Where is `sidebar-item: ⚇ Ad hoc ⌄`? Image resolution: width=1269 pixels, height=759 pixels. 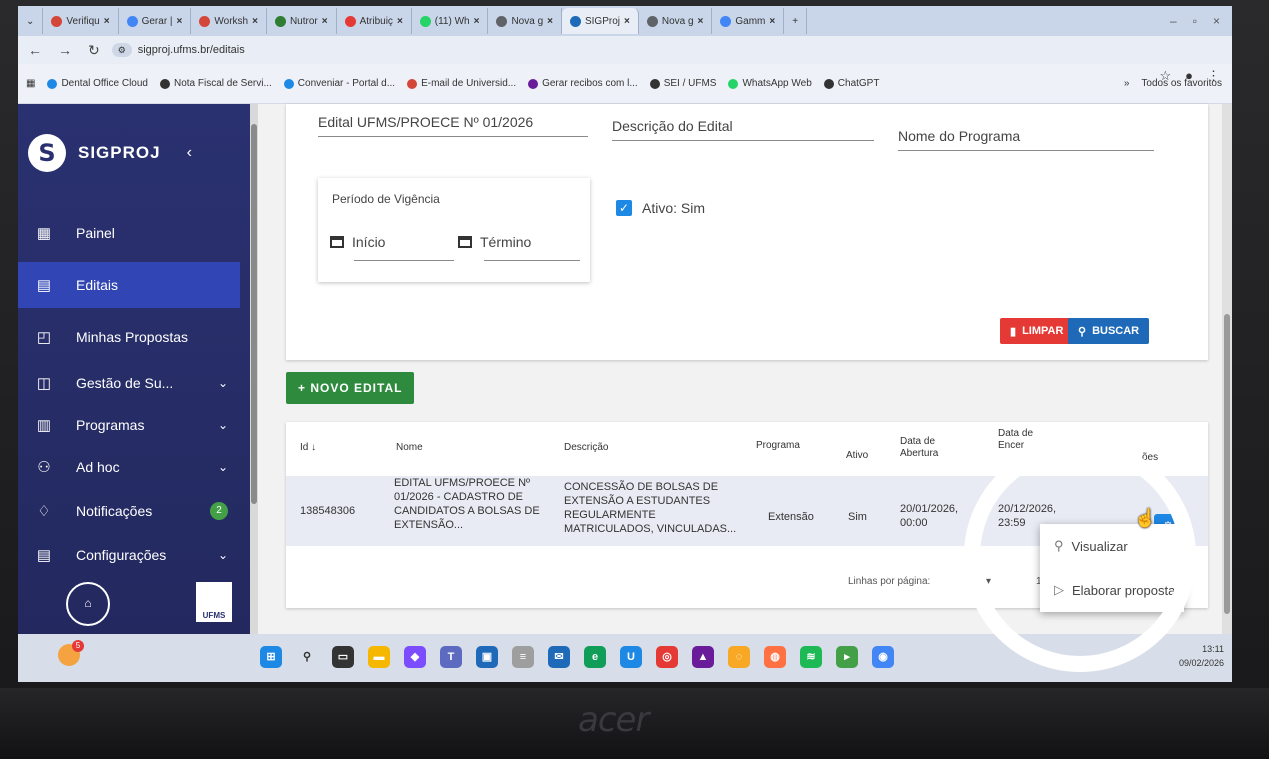 sidebar-item: ⚇ Ad hoc ⌄ is located at coordinates (129, 467).